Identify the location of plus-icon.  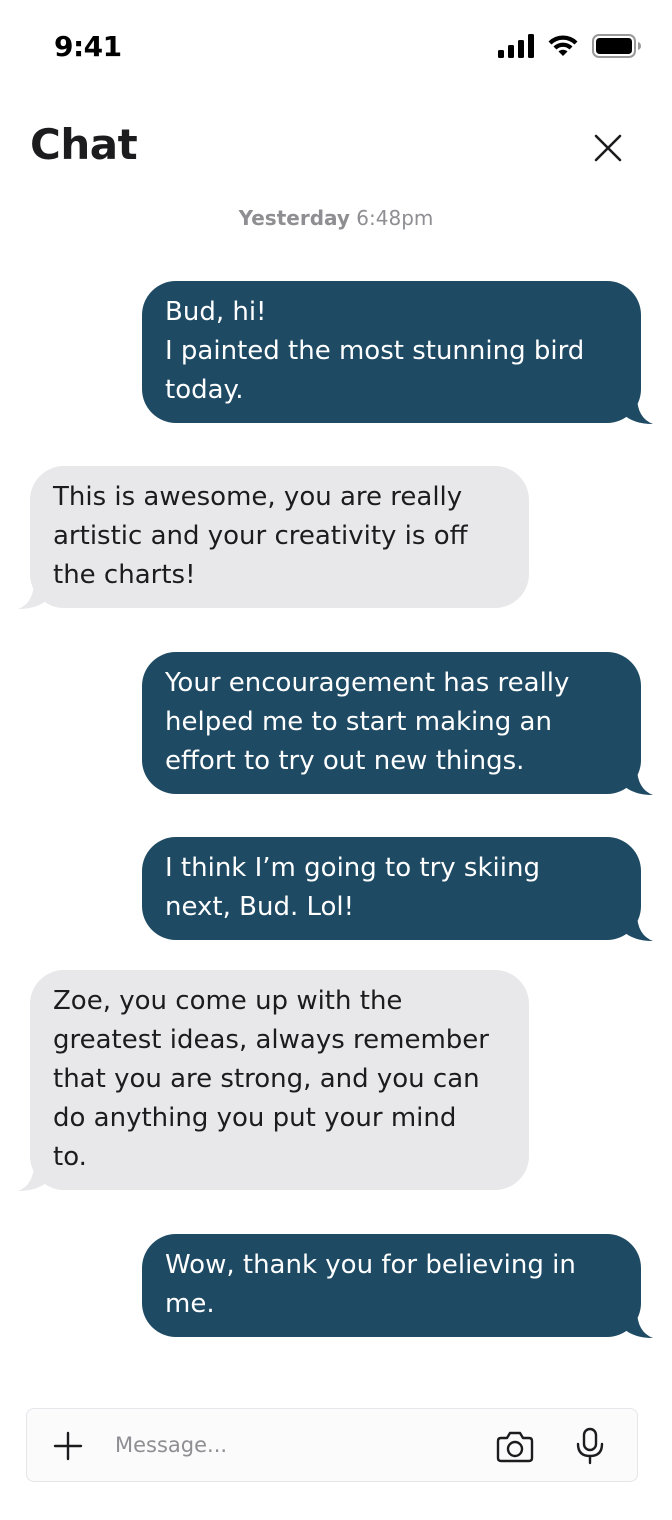
(68, 1446).